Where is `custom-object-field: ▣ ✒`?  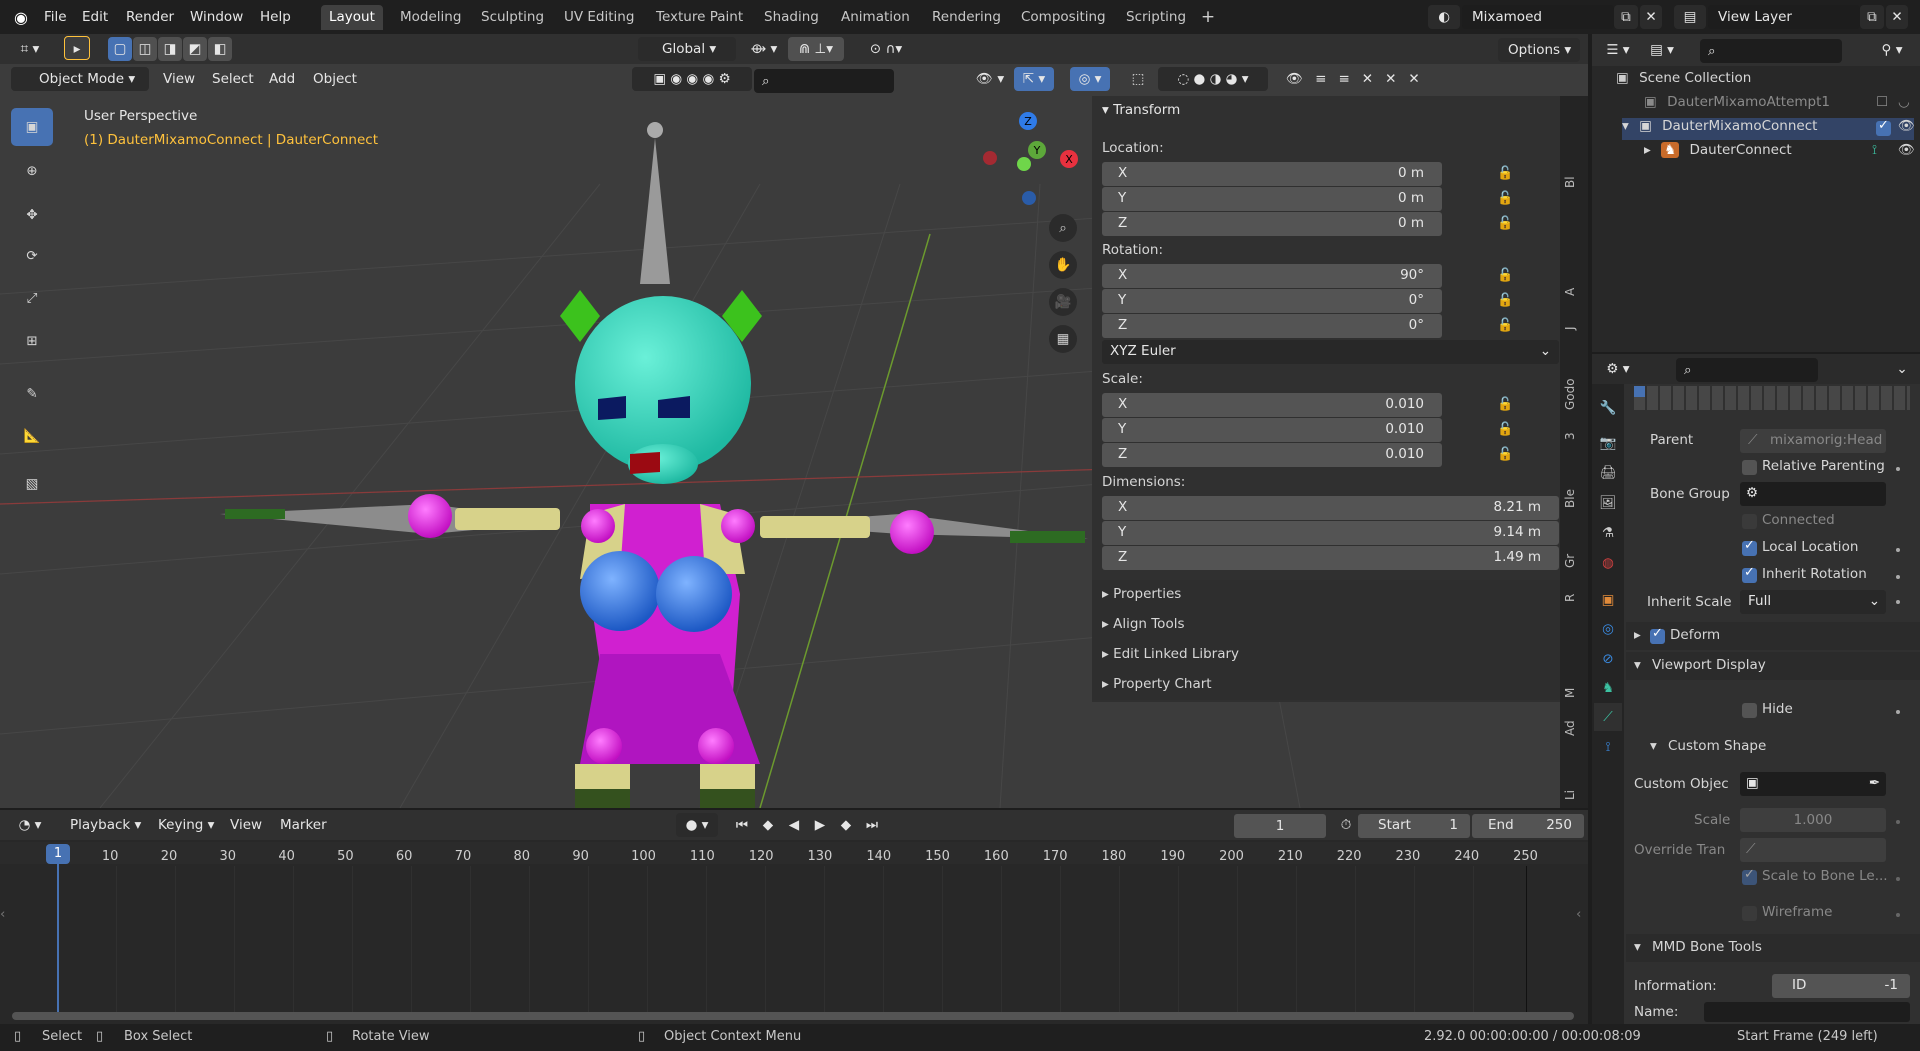 custom-object-field: ▣ ✒ is located at coordinates (1813, 784).